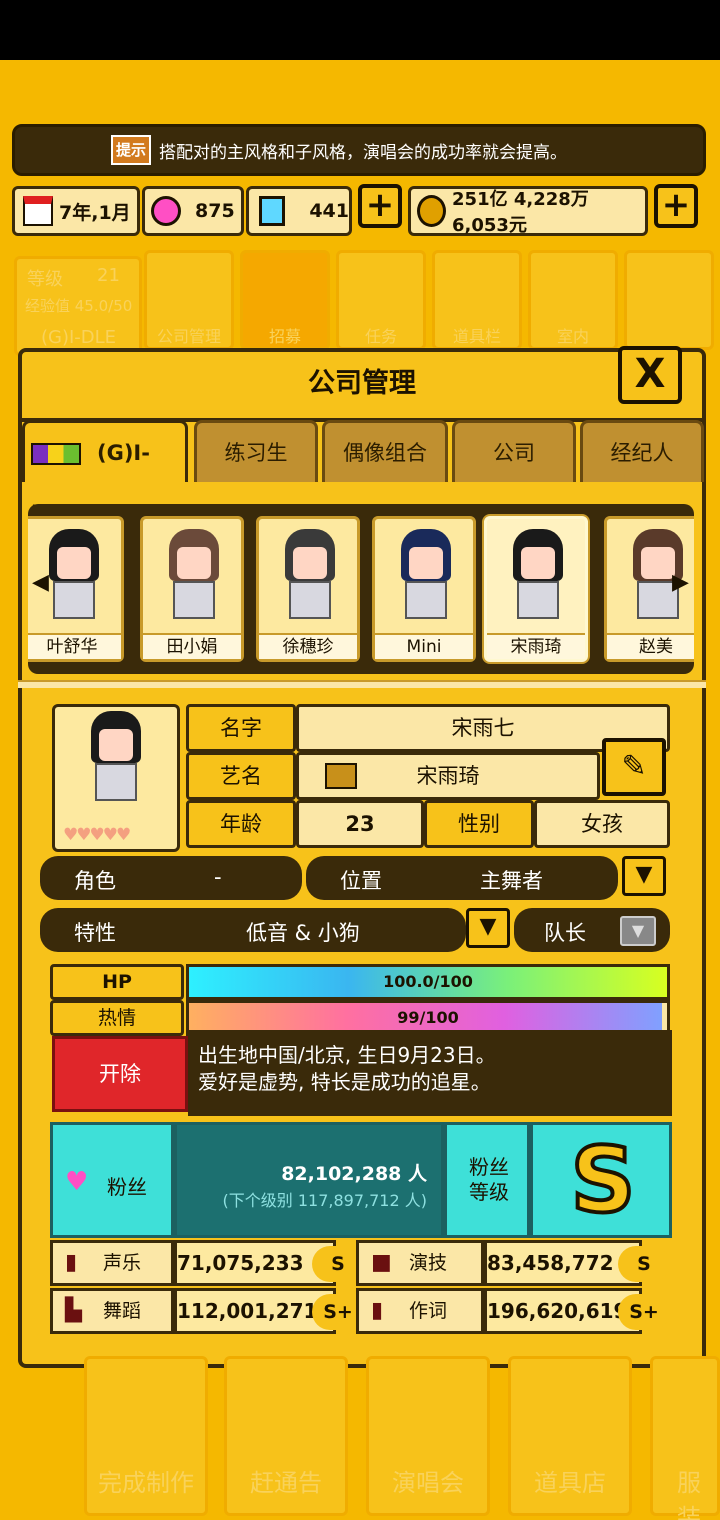 This screenshot has height=1520, width=720. I want to click on bottom-nav: 完成制作 赶通告 演唱会 道具店 服装, so click(360, 1438).